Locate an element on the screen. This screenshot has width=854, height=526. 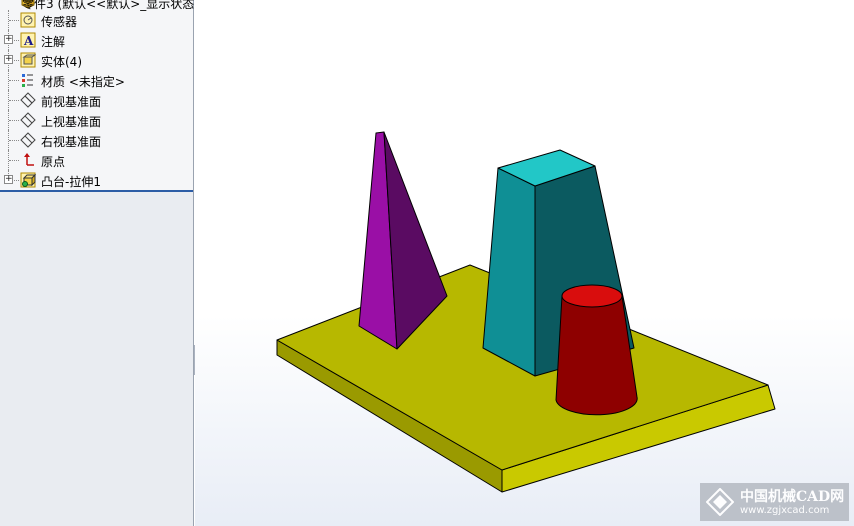
tree-item-front-plane: 前视基准面 is located at coordinates (96, 100).